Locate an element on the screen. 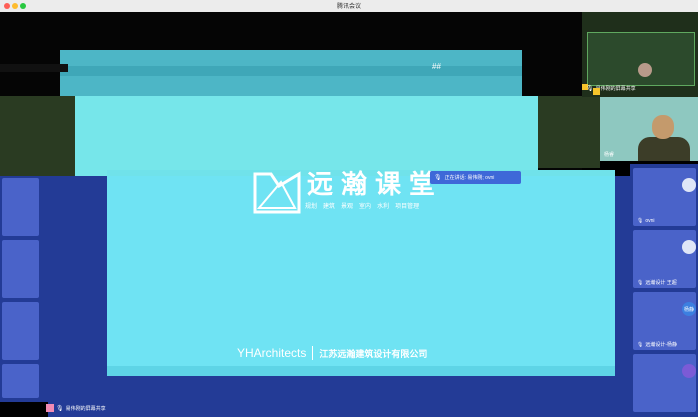  participant-name: 🎙 ovni is located at coordinates (646, 221).